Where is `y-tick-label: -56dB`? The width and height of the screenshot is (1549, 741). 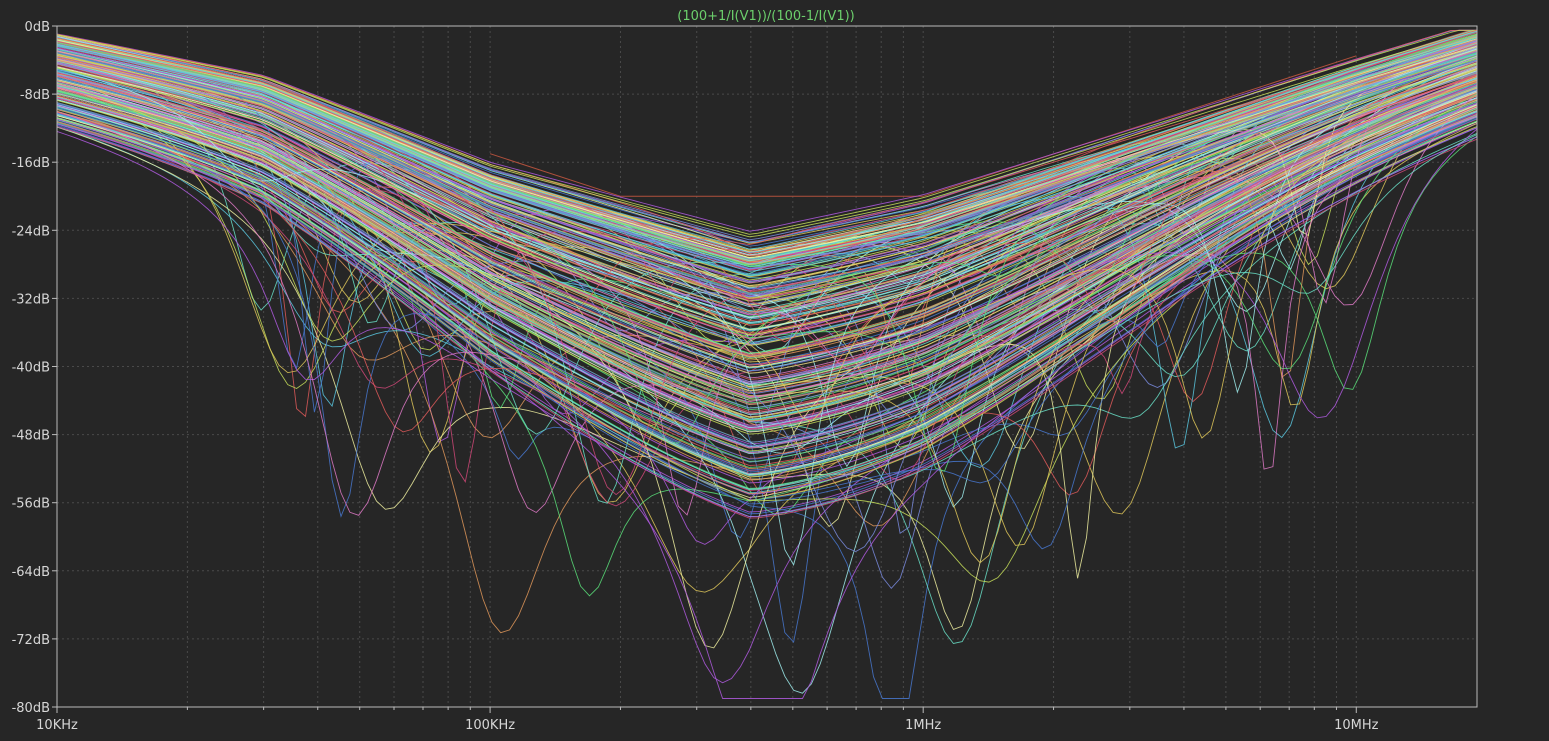
y-tick-label: -56dB is located at coordinates (31, 504).